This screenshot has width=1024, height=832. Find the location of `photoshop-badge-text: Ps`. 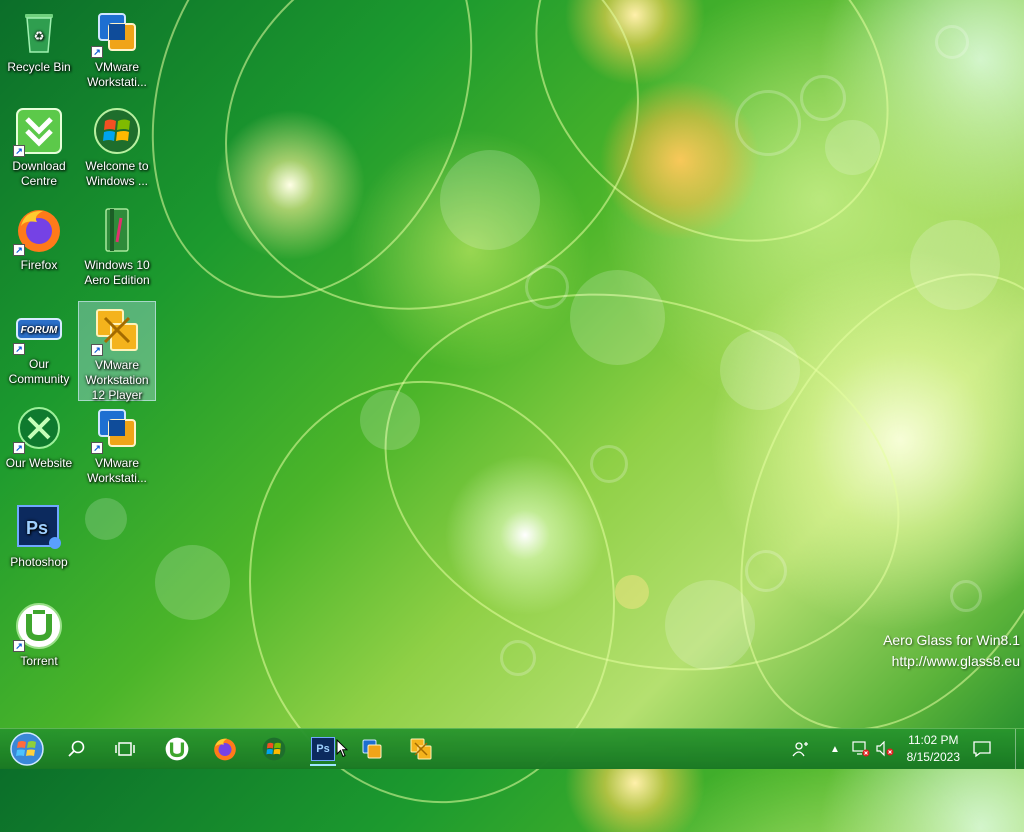

photoshop-badge-text: Ps is located at coordinates (37, 528).